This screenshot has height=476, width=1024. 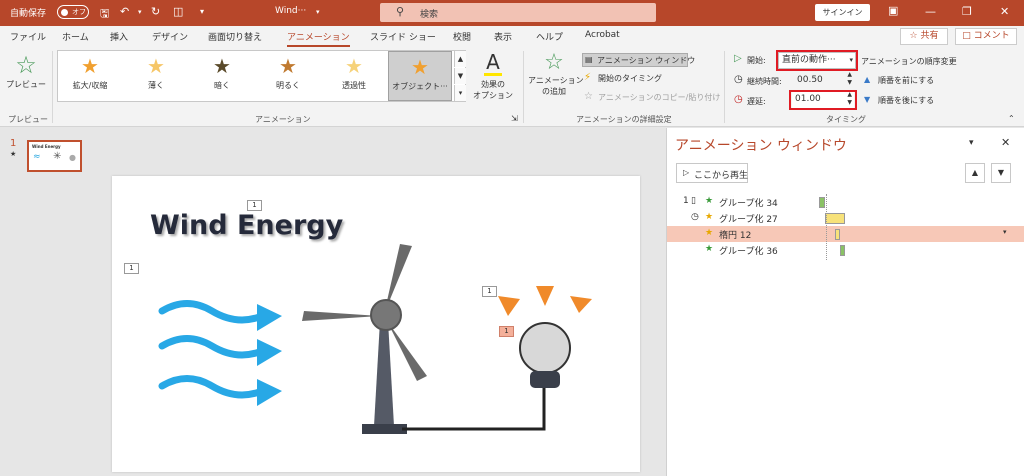 What do you see at coordinates (826, 227) in the screenshot?
I see `timeline-line` at bounding box center [826, 227].